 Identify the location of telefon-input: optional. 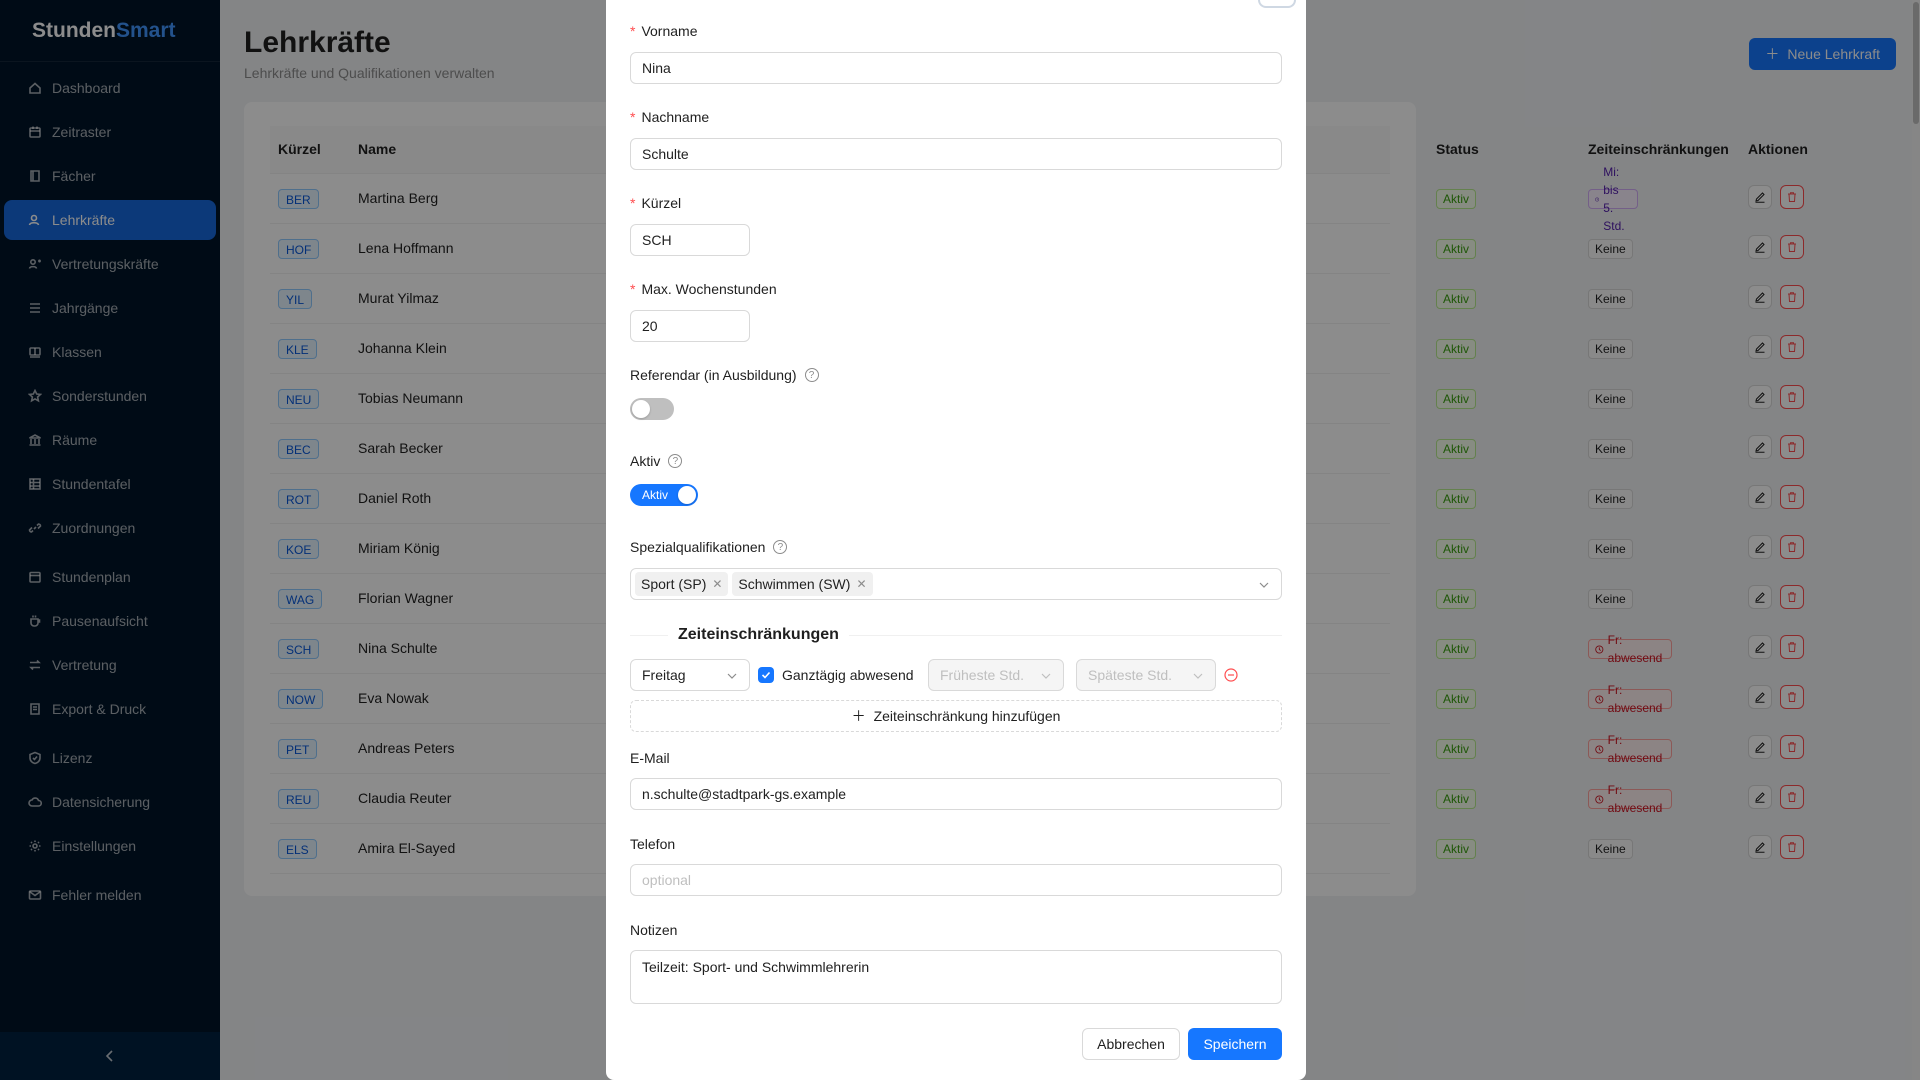
(956, 880).